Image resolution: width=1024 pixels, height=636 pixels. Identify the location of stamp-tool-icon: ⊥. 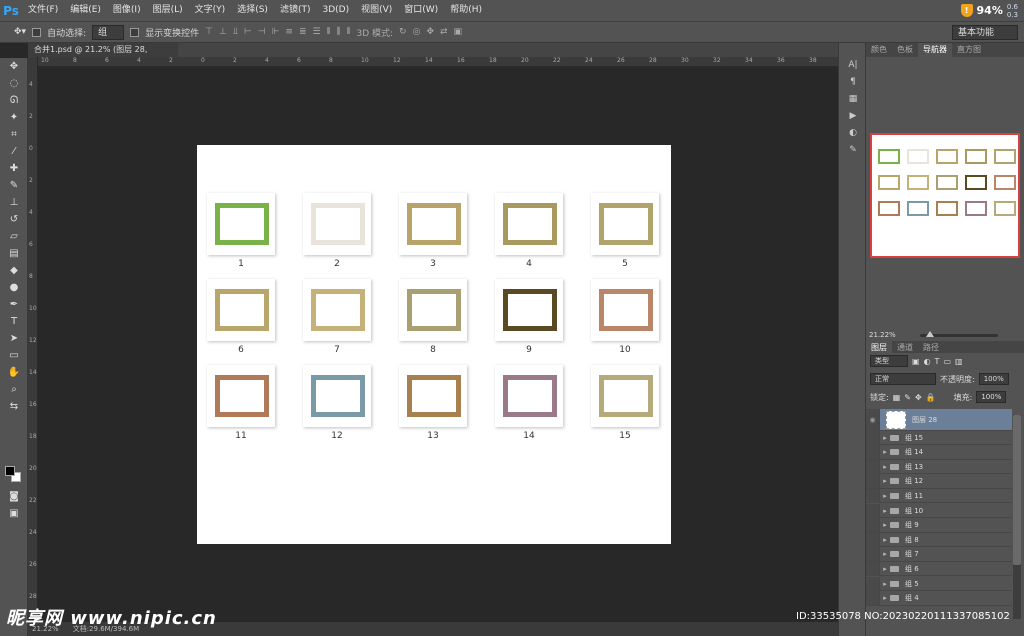
(14, 202).